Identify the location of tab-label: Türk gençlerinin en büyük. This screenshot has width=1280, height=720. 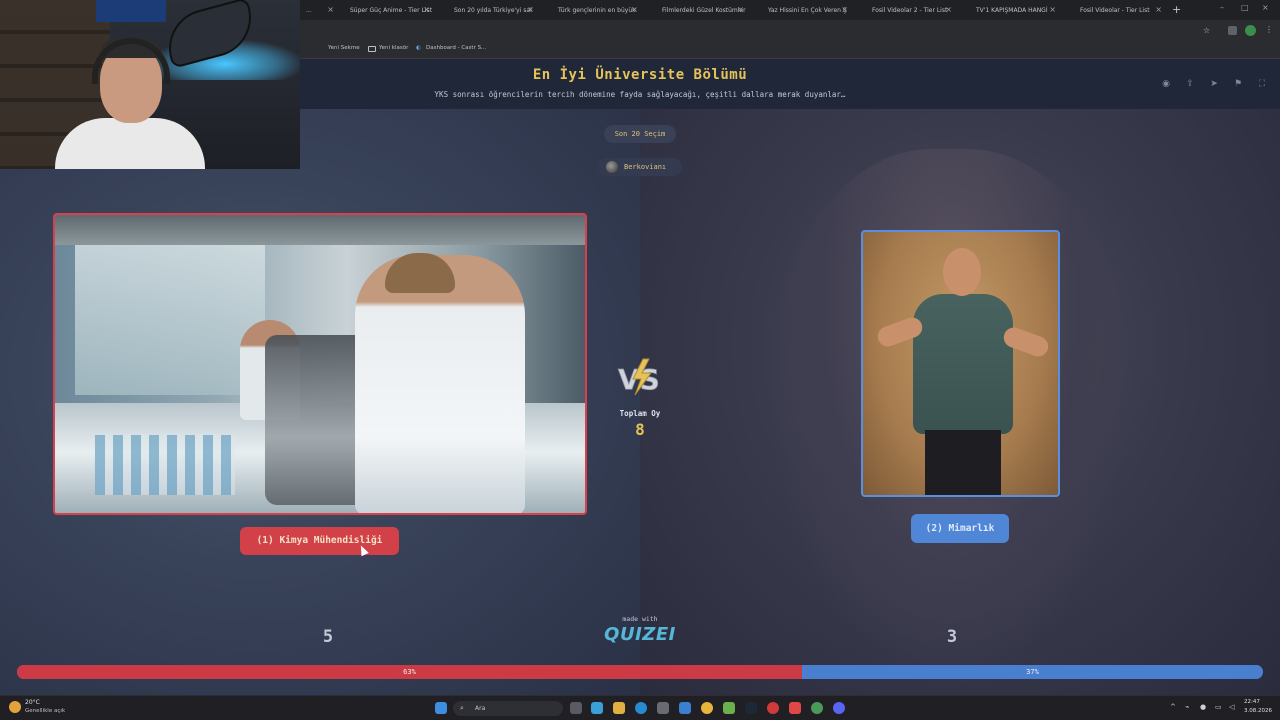
(597, 10).